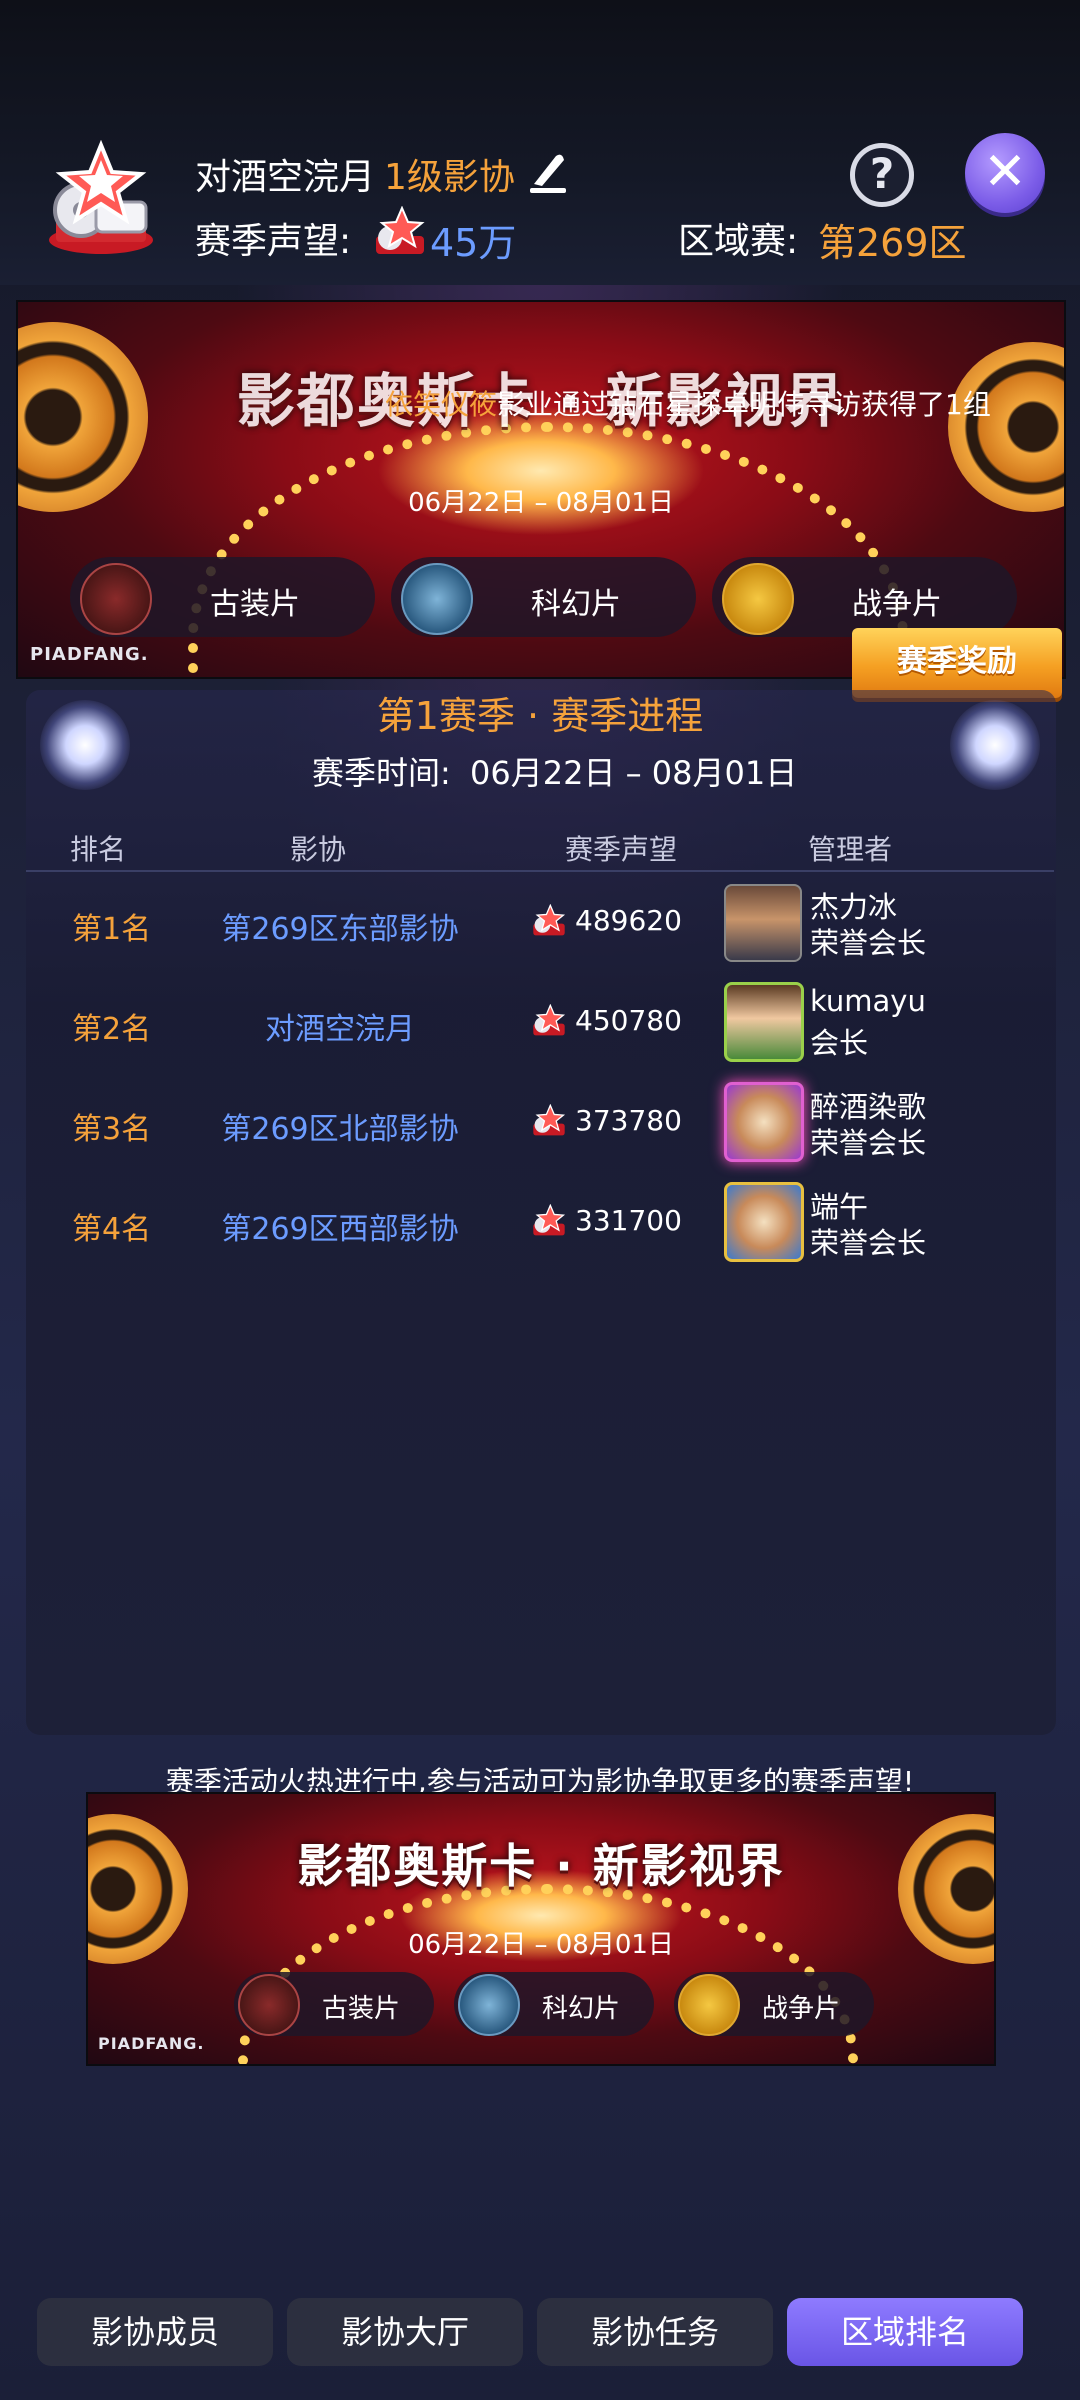 The width and height of the screenshot is (1080, 2400). Describe the element at coordinates (634, 773) in the screenshot. I see `season-time-value: 06月22日 – 08月01日` at that location.